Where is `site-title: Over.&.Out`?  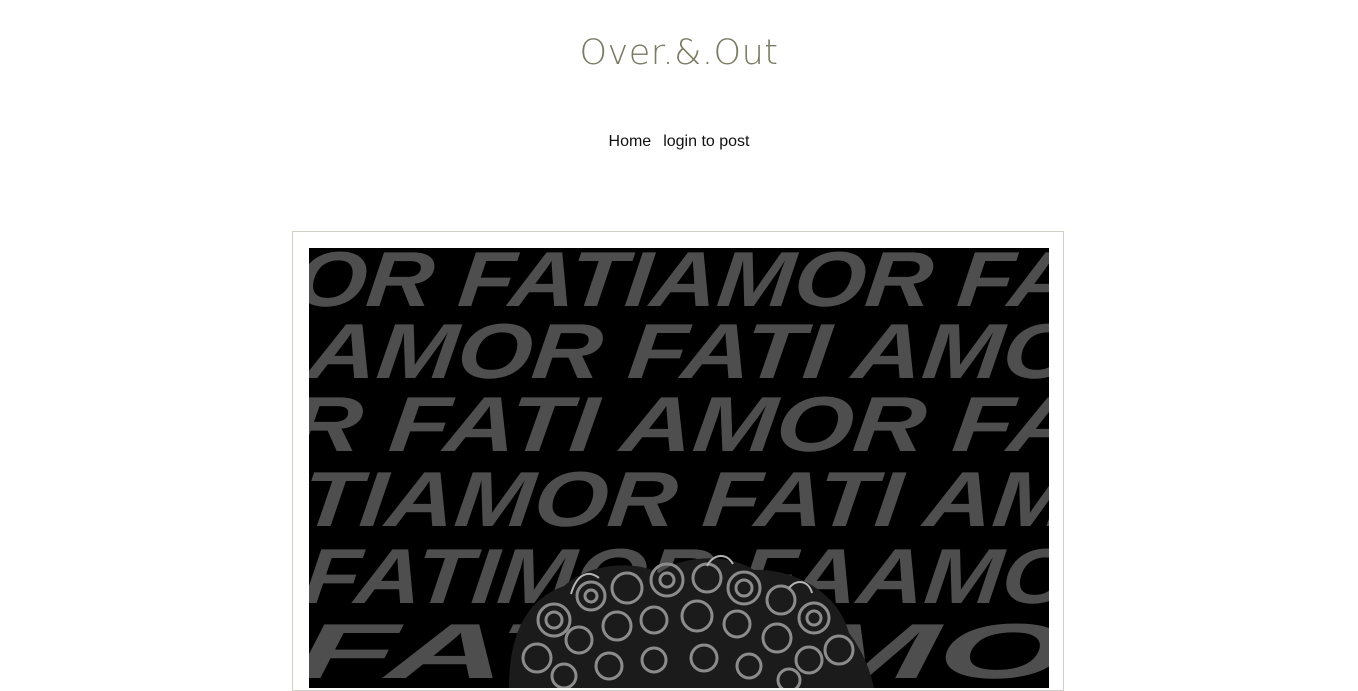 site-title: Over.&.Out is located at coordinates (679, 53).